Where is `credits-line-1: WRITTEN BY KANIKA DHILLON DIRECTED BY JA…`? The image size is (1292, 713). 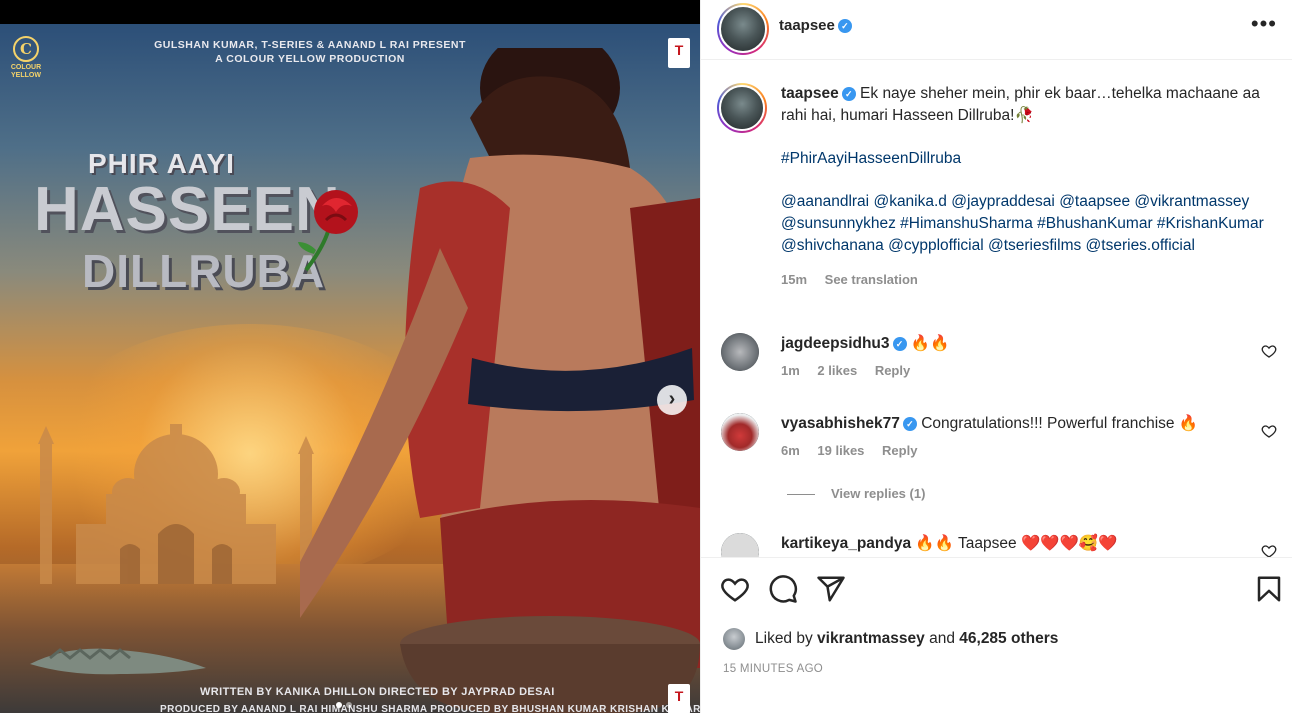 credits-line-1: WRITTEN BY KANIKA DHILLON DIRECTED BY JA… is located at coordinates (377, 692).